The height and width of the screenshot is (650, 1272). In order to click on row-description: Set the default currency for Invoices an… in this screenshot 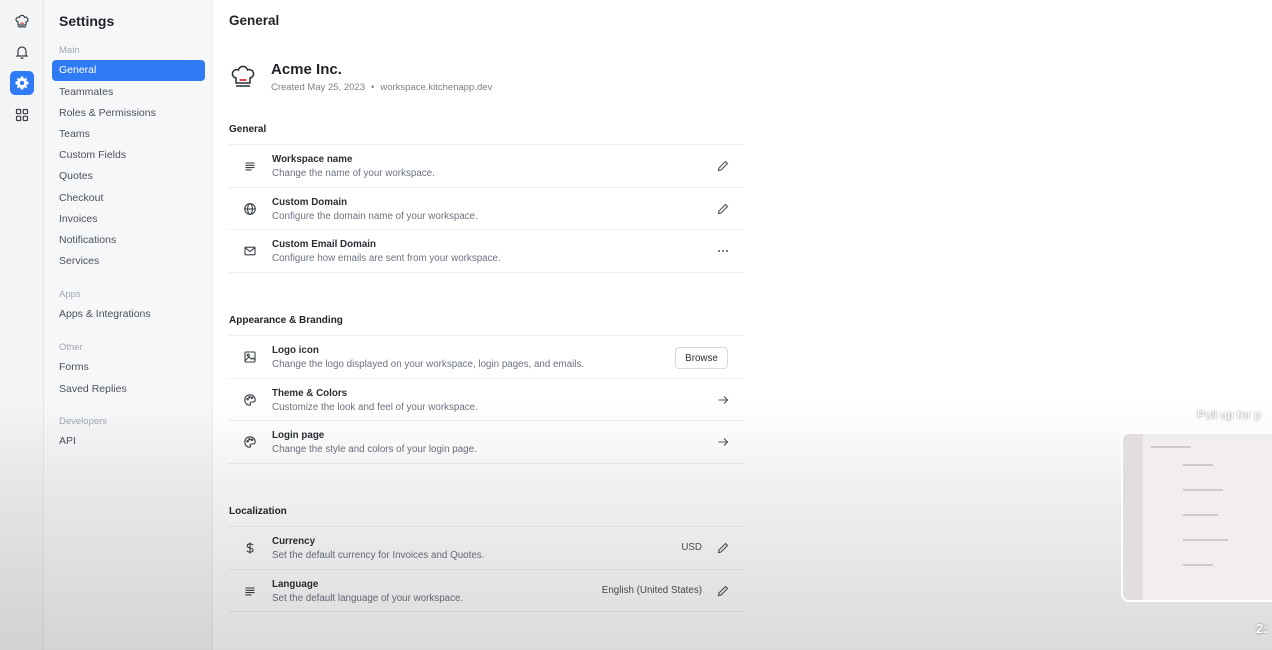, I will do `click(378, 555)`.